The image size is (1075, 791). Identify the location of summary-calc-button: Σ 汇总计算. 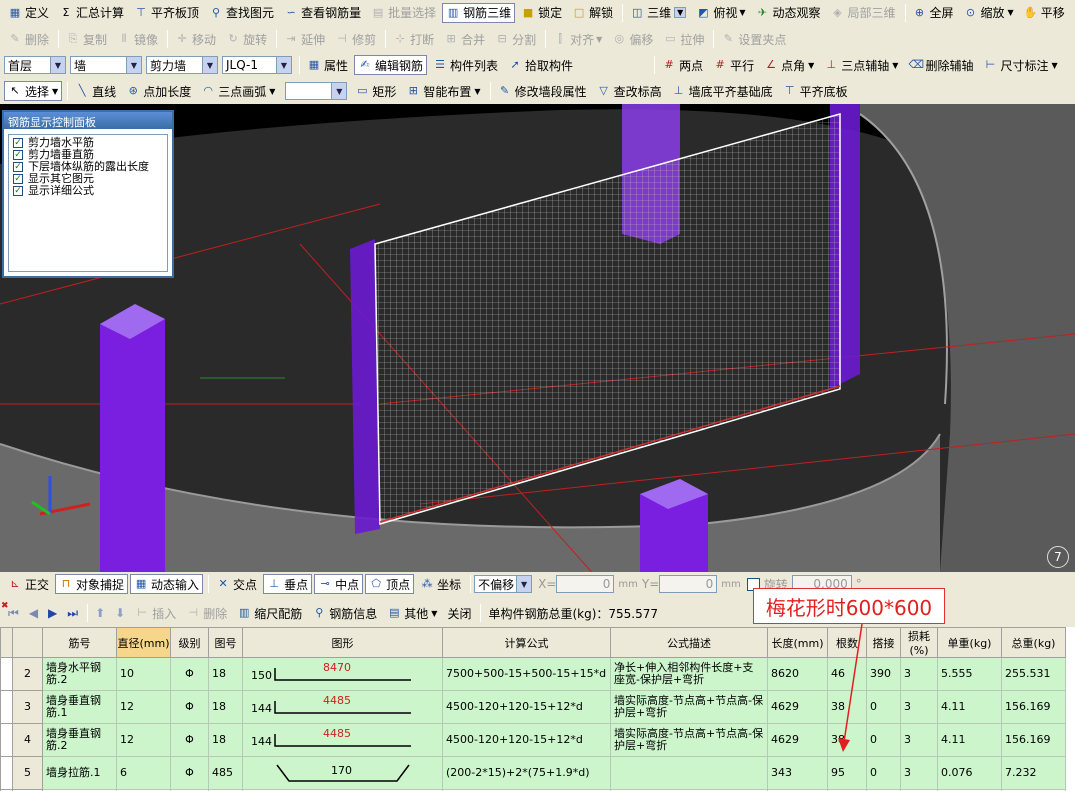
(91, 13).